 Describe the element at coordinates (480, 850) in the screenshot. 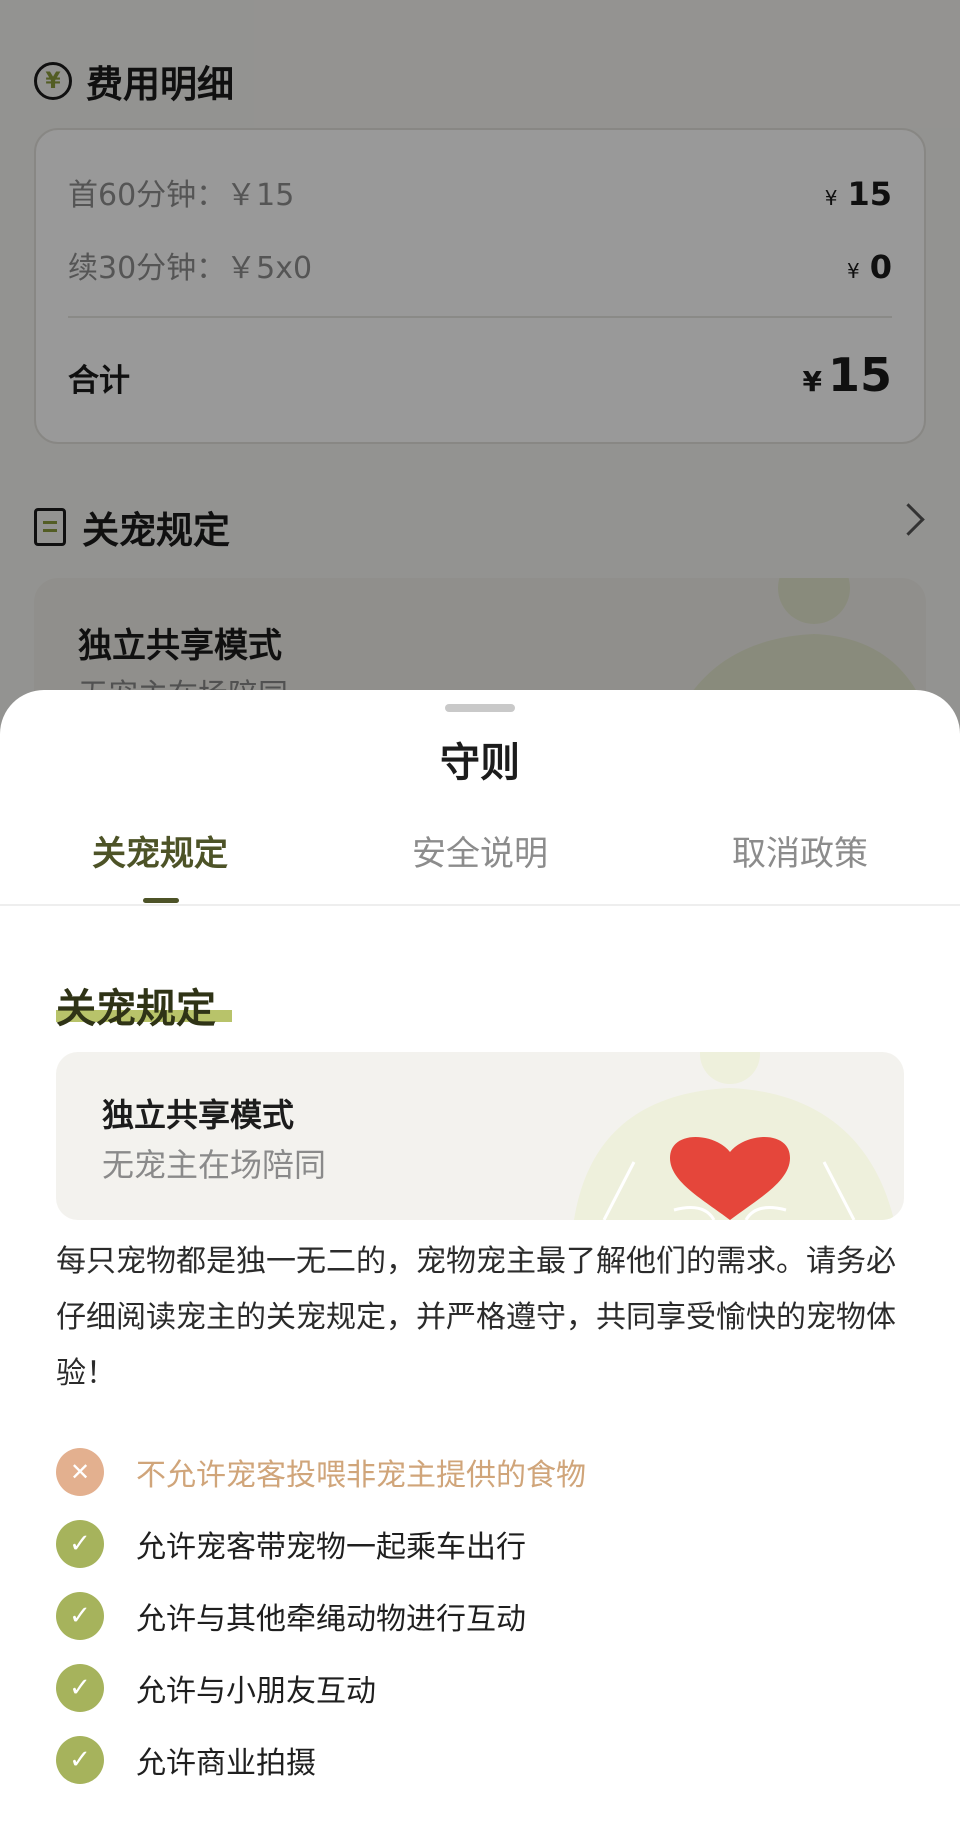

I see `tab-safety: 安全说明` at that location.